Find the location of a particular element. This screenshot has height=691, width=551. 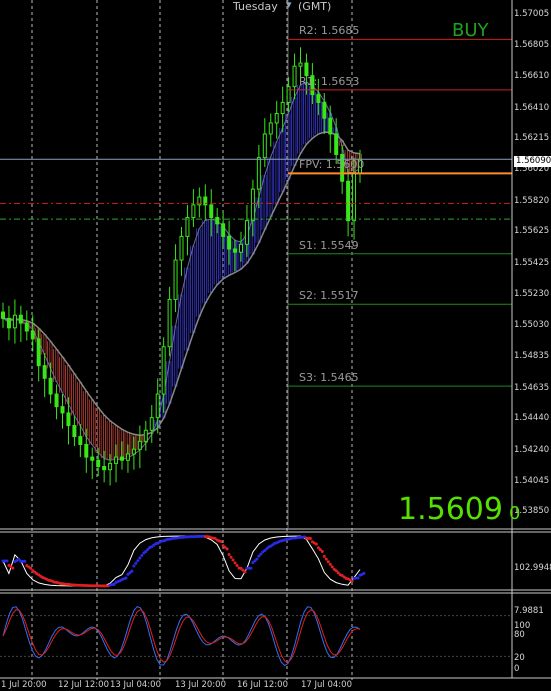

pivot-value: 1.5685 is located at coordinates (338, 31).